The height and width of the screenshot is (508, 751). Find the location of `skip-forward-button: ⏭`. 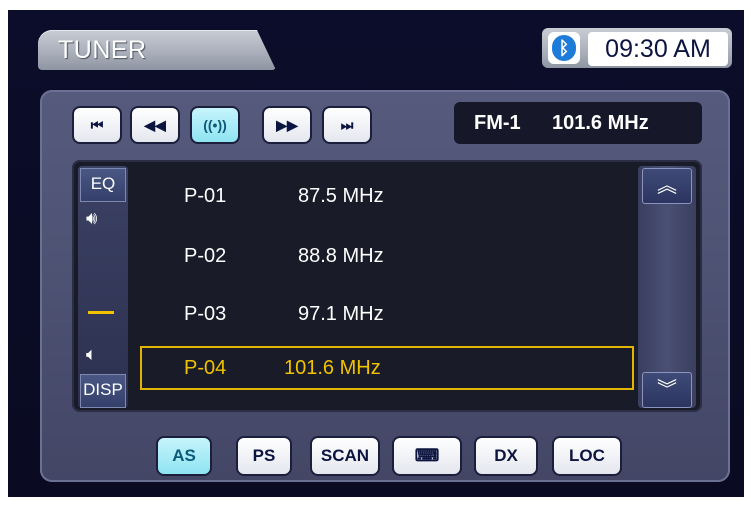

skip-forward-button: ⏭ is located at coordinates (347, 125).